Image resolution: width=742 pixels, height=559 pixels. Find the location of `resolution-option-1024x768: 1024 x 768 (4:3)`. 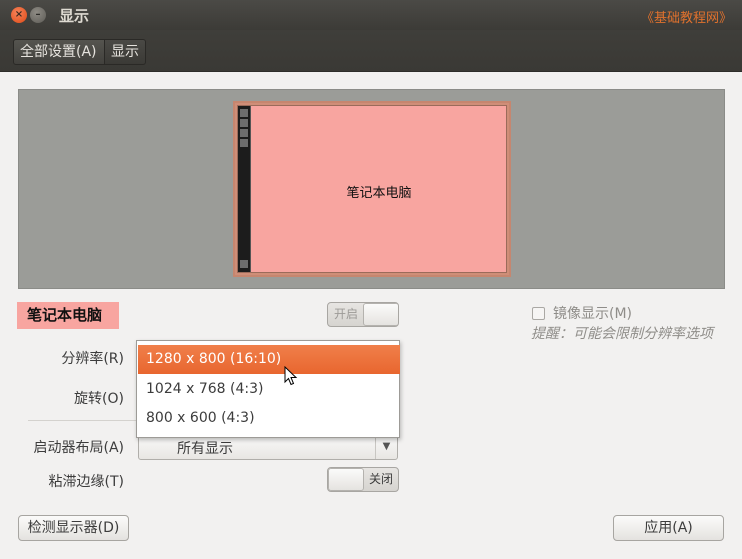

resolution-option-1024x768: 1024 x 768 (4:3) is located at coordinates (269, 389).